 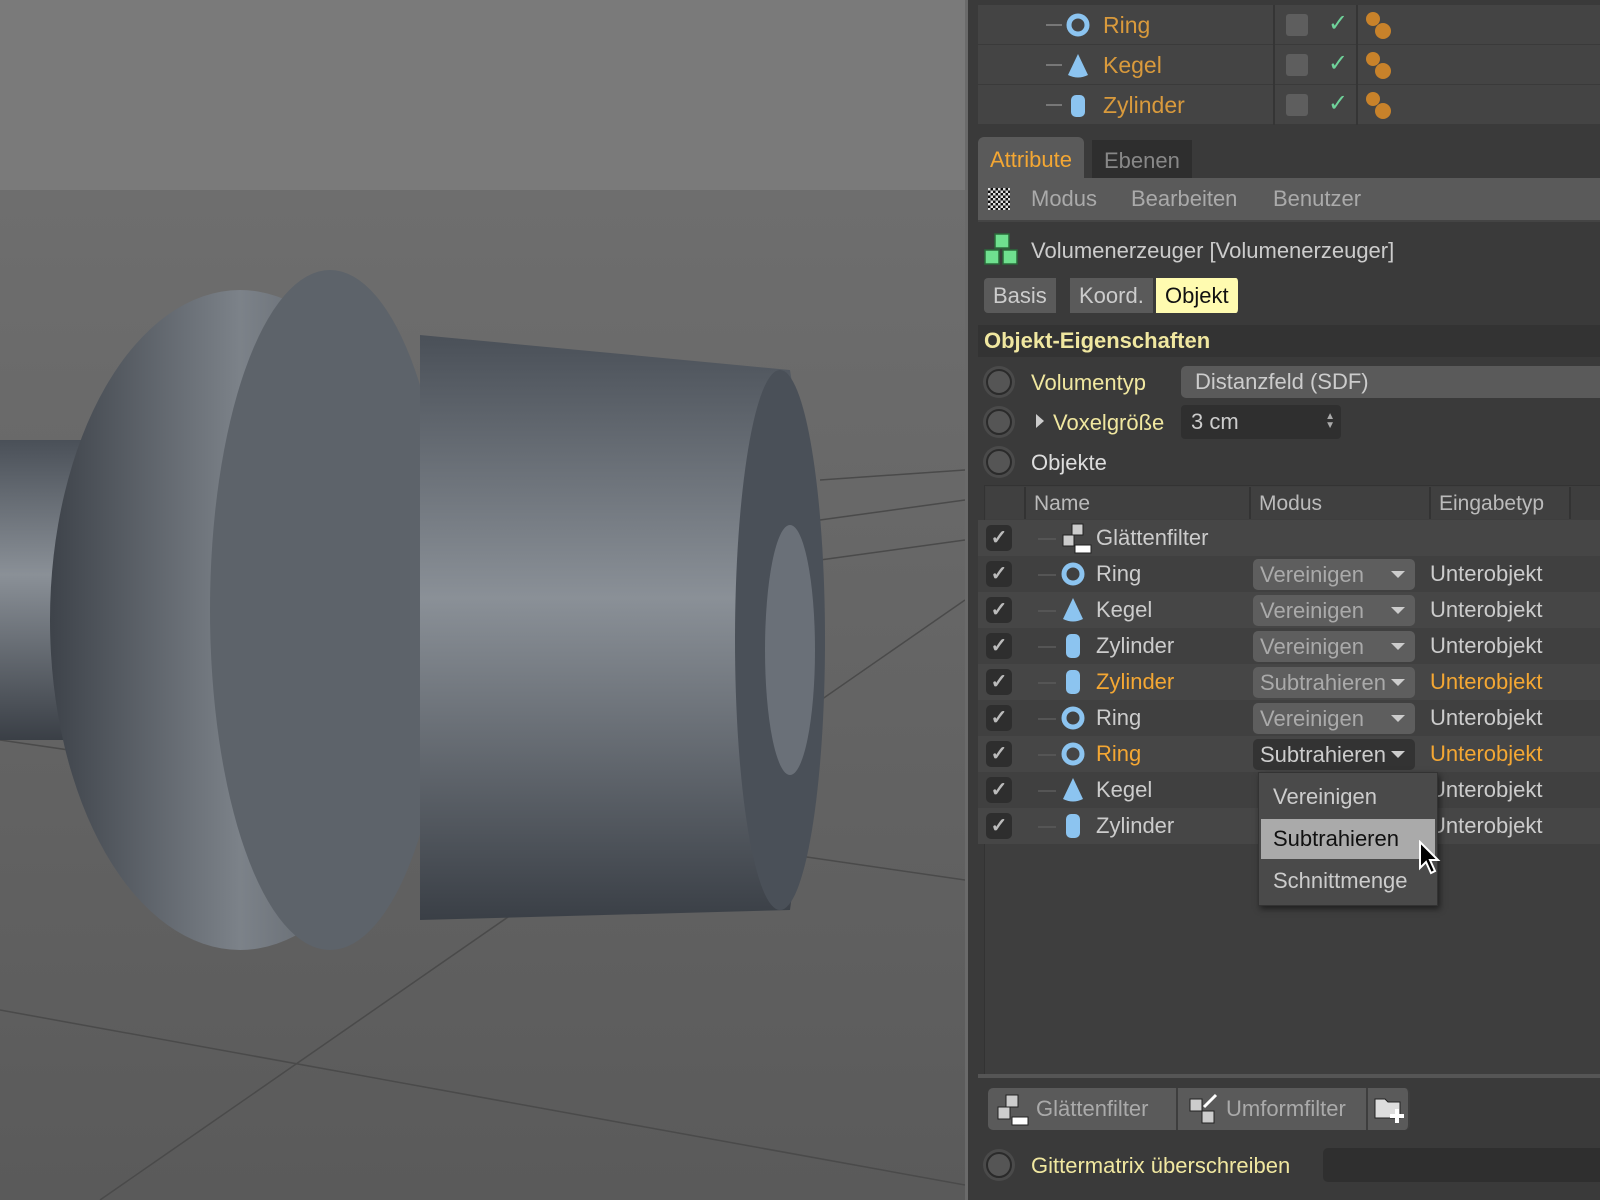 I want to click on dropdown-option-subtrahieren: Subtrahieren, so click(x=1348, y=839).